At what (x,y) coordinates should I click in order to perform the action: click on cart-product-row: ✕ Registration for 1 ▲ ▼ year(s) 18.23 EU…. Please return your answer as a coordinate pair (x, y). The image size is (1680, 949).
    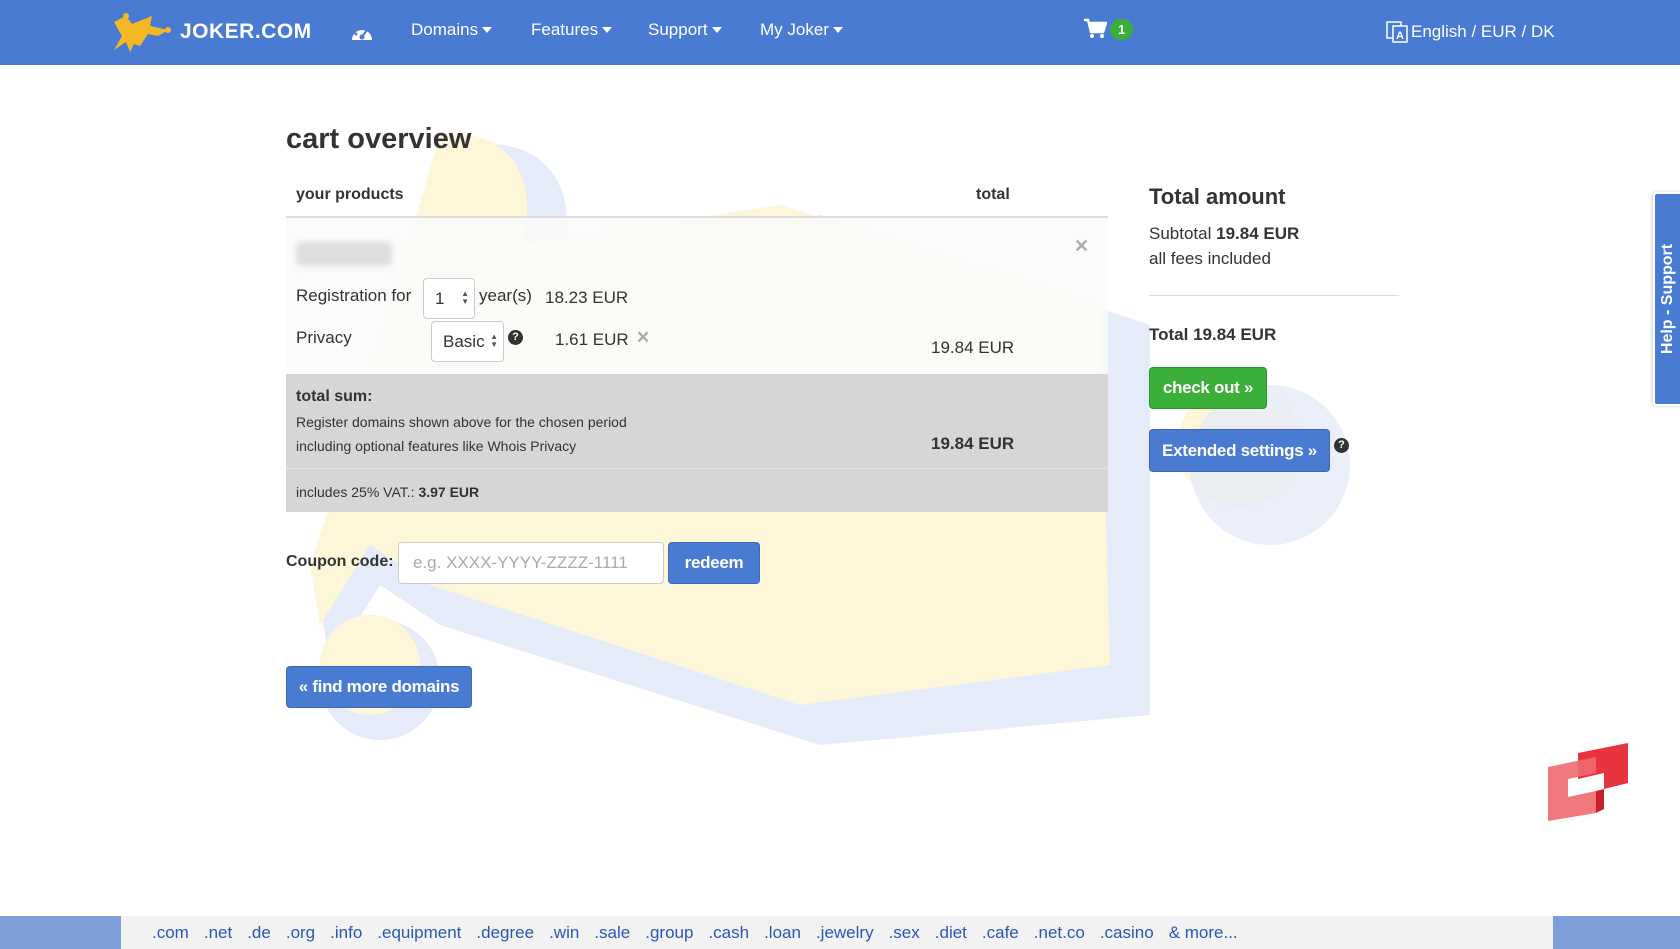
    Looking at the image, I should click on (697, 296).